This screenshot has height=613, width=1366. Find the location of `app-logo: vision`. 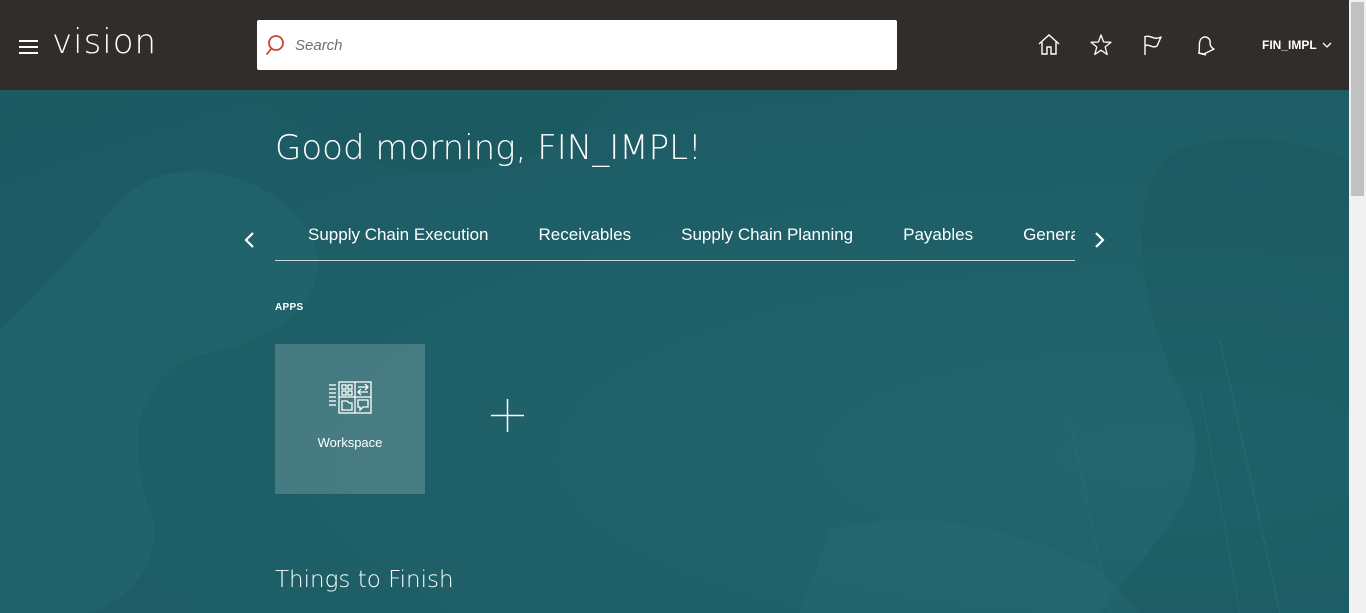

app-logo: vision is located at coordinates (104, 42).